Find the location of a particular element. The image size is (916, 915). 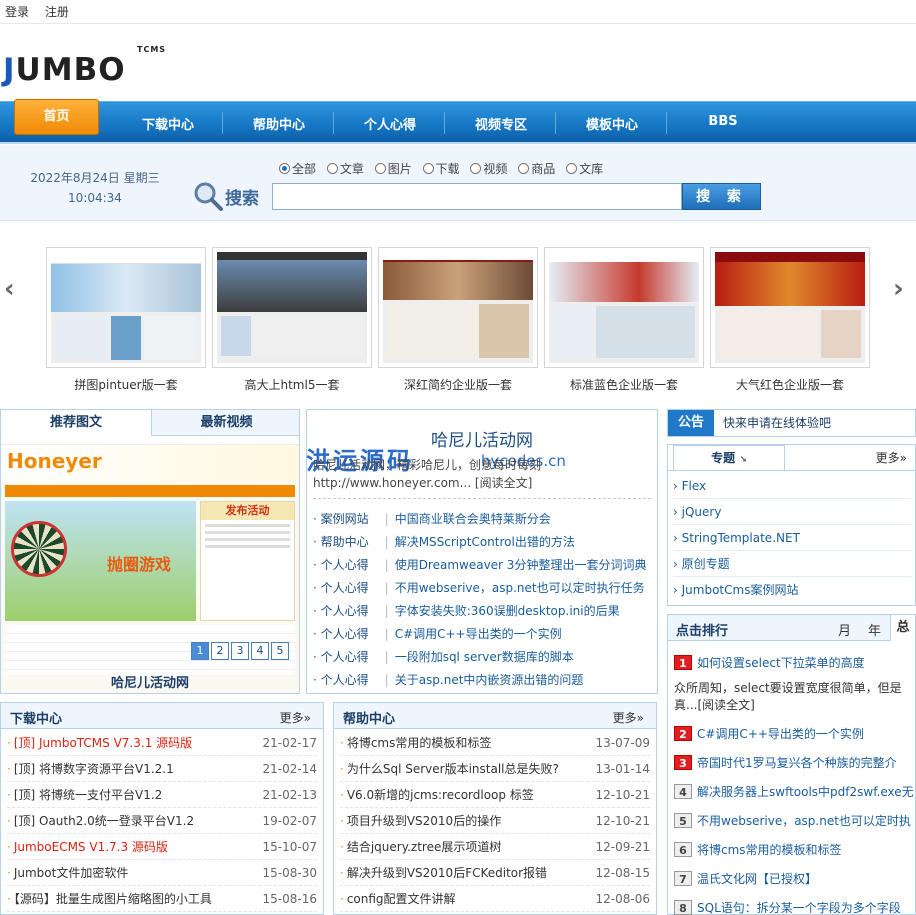

template-caption: 标准蓝色企业版一套 is located at coordinates (624, 384).